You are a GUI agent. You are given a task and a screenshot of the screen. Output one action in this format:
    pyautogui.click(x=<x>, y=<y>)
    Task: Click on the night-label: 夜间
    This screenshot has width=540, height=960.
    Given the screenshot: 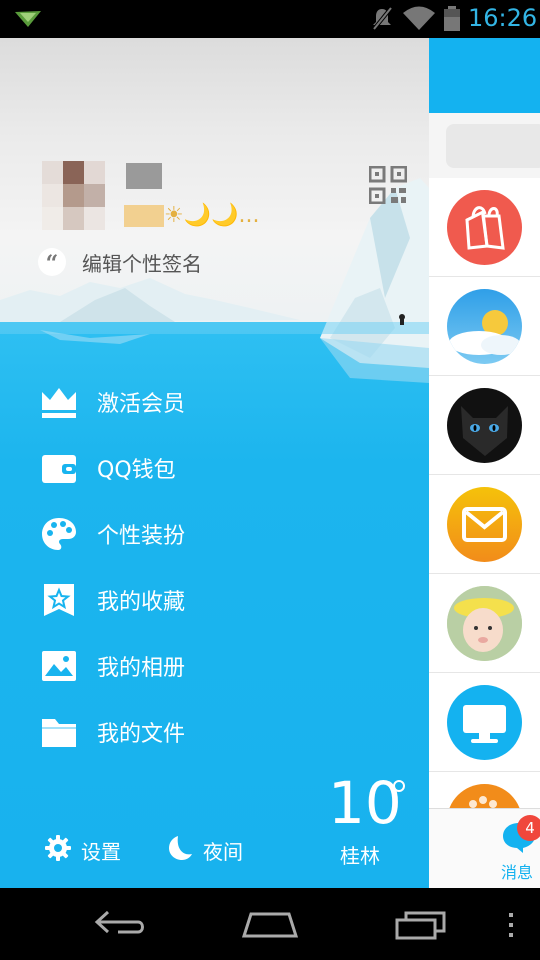 What is the action you would take?
    pyautogui.click(x=223, y=852)
    